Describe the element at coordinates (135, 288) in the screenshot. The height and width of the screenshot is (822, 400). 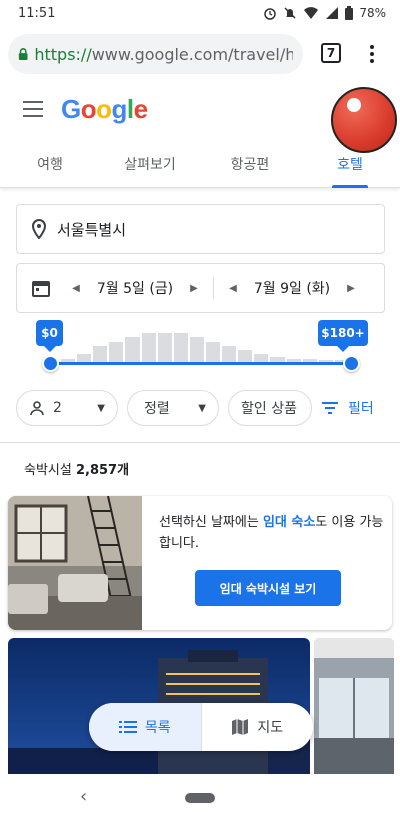
I see `checkin-date: 7월 5일 (금)` at that location.